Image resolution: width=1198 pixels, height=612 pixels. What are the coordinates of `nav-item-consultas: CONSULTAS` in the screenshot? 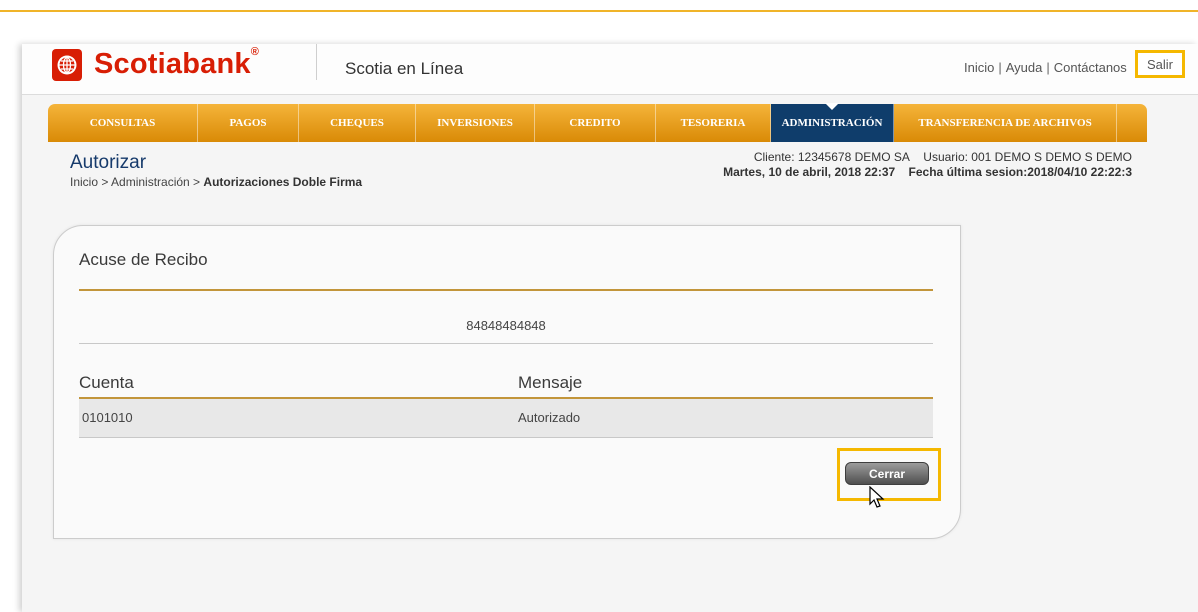 It's located at (123, 123).